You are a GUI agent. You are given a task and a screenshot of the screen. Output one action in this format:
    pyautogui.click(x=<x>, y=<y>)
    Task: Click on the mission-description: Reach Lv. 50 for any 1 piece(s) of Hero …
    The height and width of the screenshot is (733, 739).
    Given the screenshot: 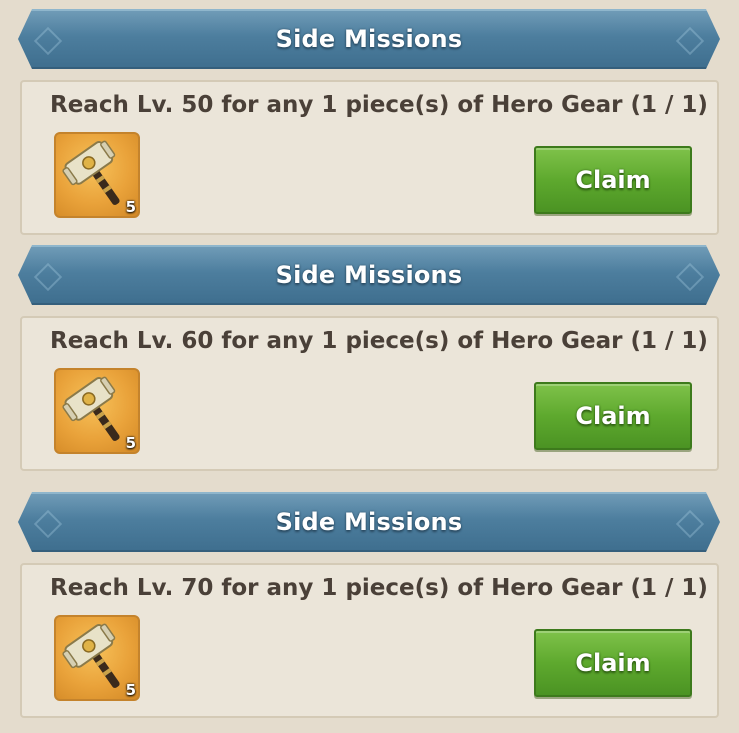 What is the action you would take?
    pyautogui.click(x=379, y=105)
    